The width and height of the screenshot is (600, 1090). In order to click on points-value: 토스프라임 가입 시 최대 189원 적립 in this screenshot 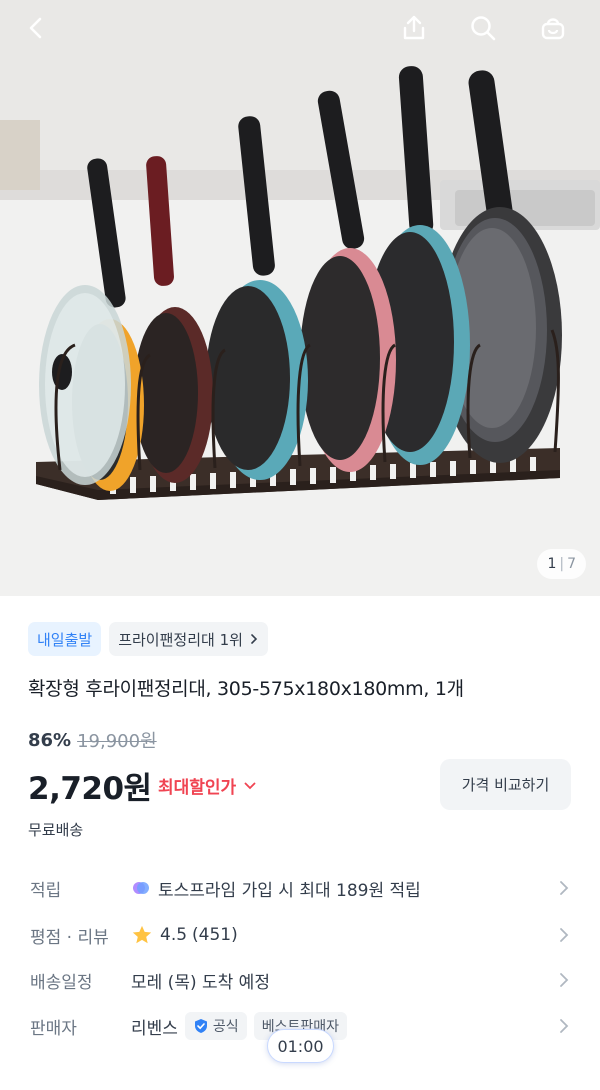, I will do `click(289, 890)`.